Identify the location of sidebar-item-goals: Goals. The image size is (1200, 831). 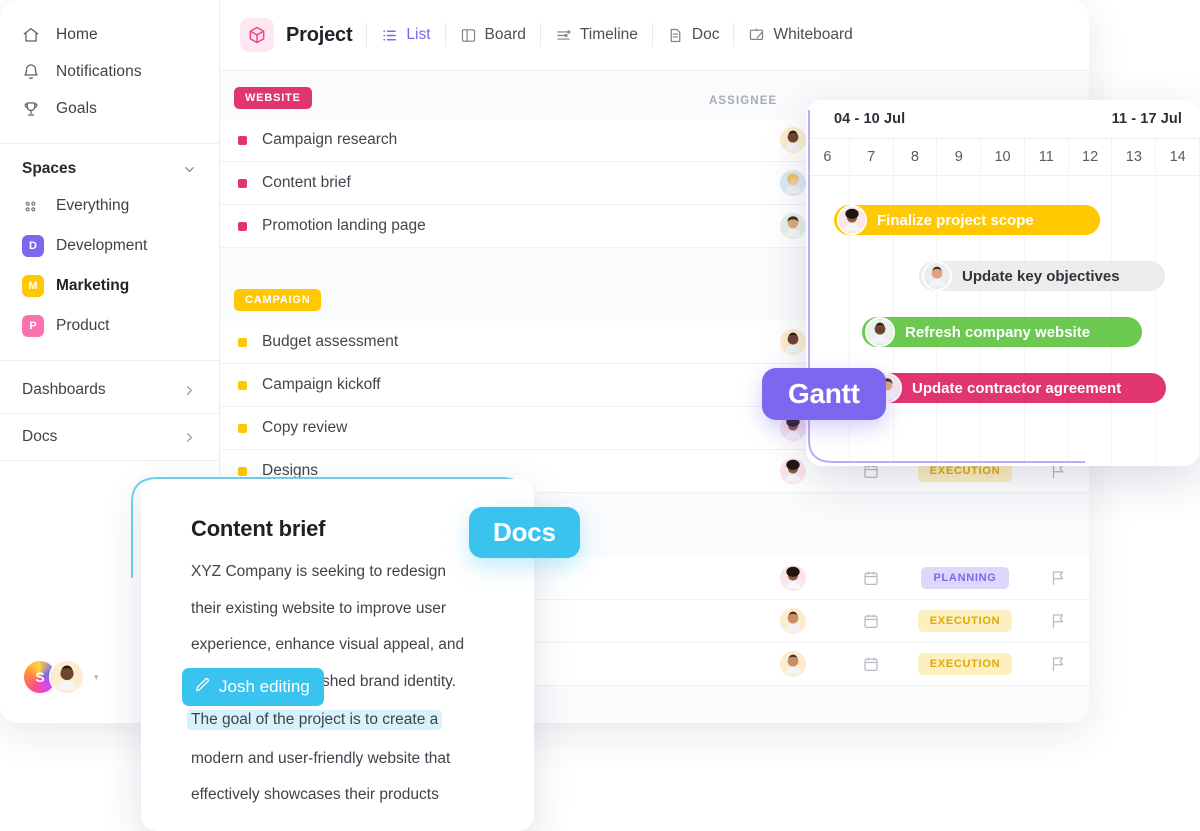
(109, 108).